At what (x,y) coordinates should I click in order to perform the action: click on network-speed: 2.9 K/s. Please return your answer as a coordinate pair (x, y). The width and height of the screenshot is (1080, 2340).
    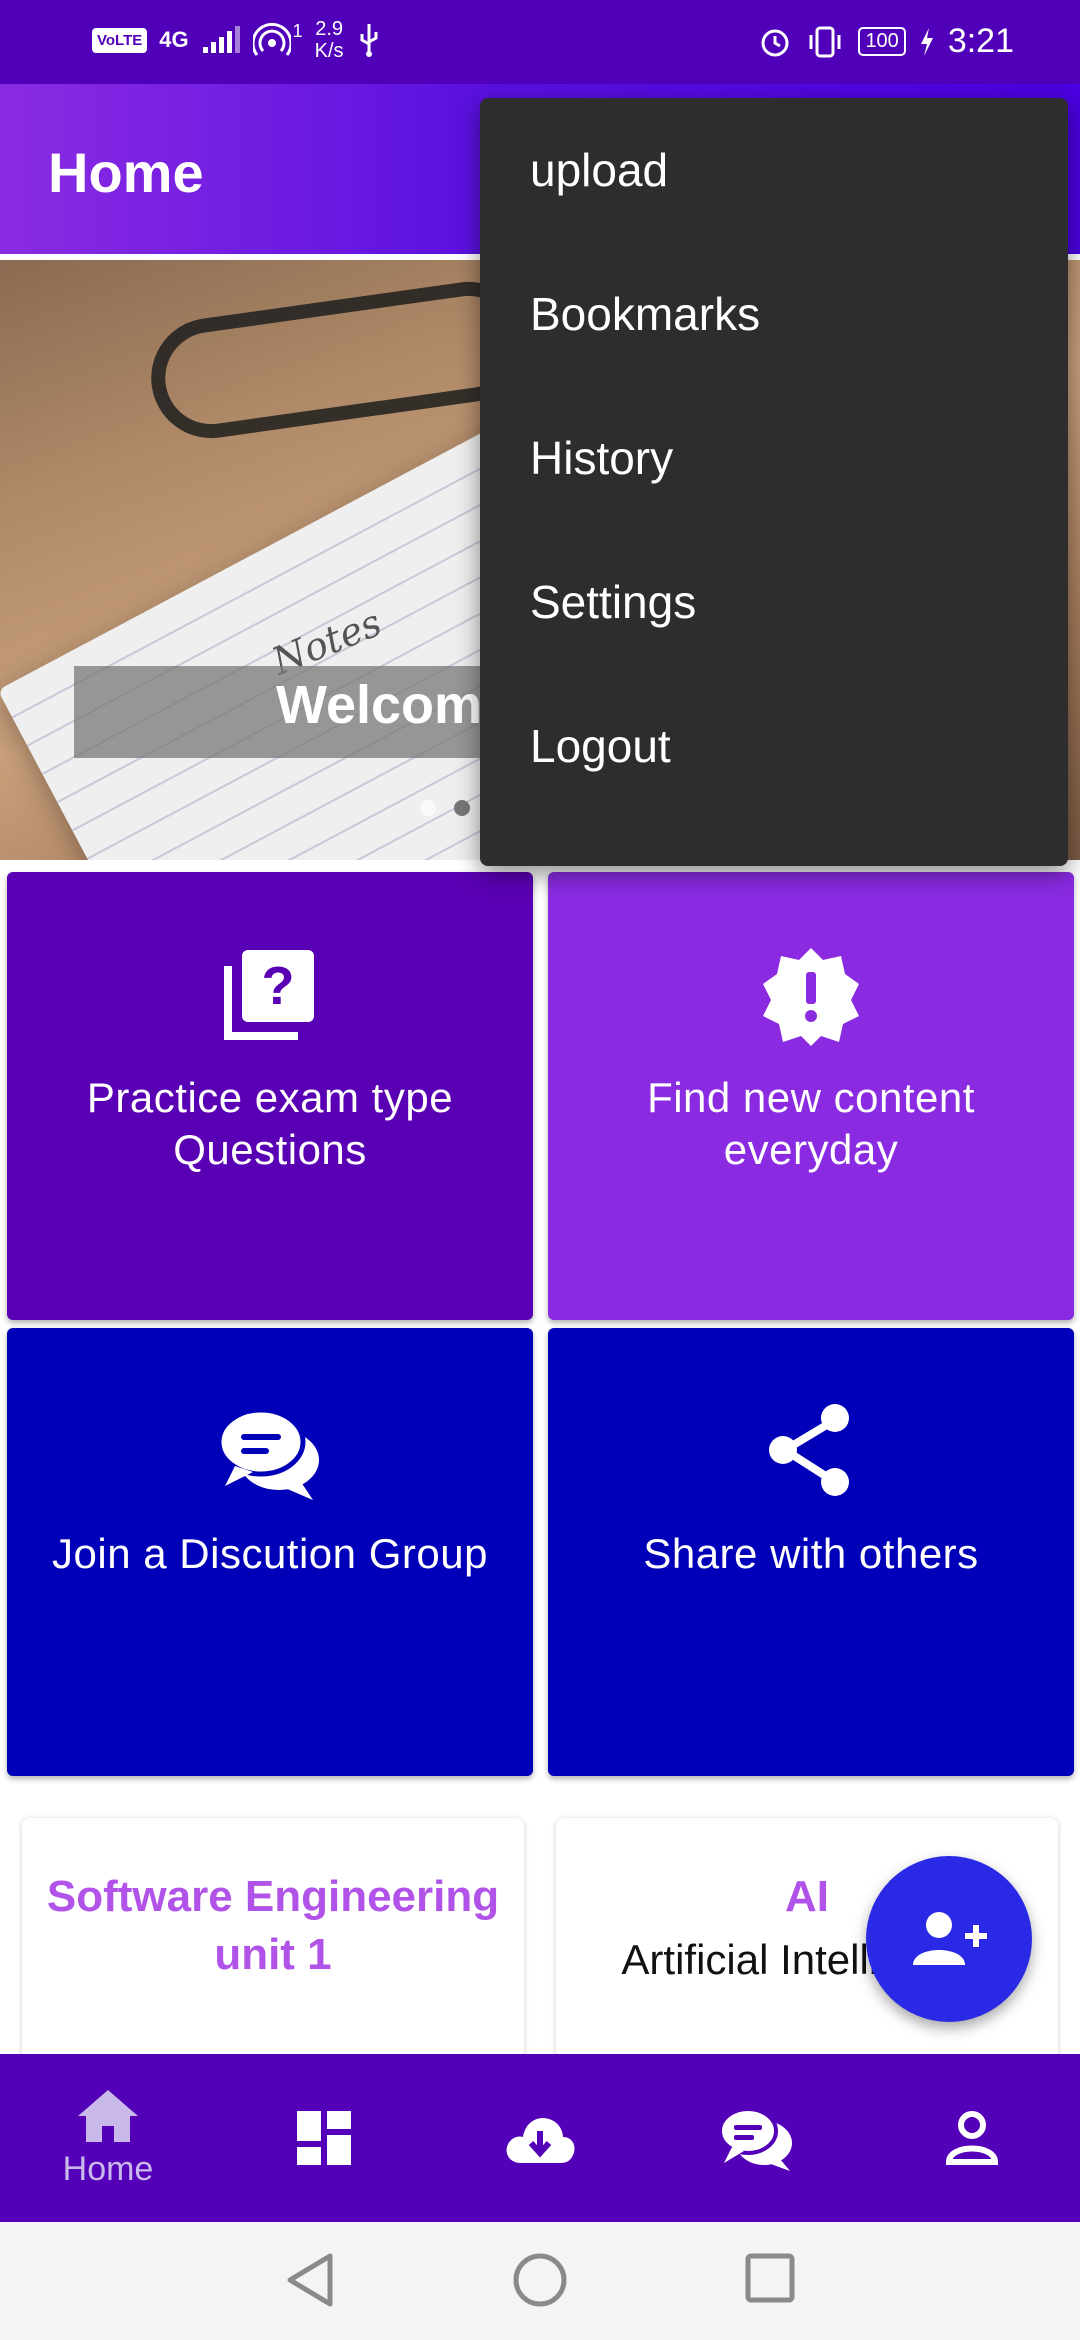
    Looking at the image, I should click on (329, 40).